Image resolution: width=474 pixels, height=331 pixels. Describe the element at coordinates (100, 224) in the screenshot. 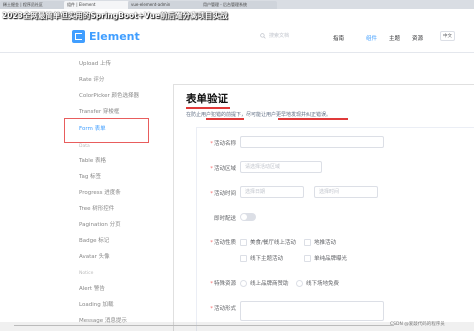

I see `sidebar-item: Pagination 分页` at that location.